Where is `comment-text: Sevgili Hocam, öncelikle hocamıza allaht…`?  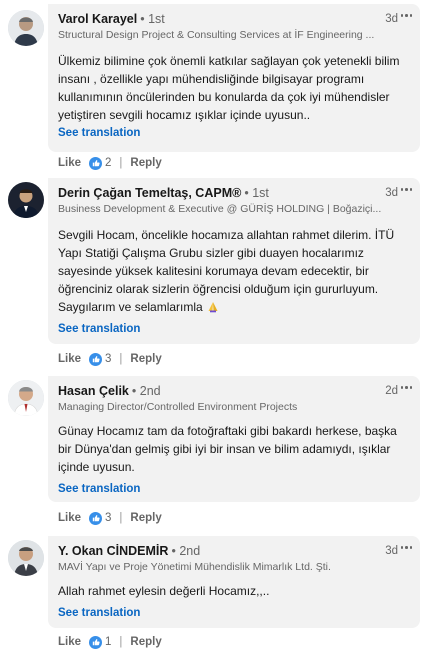
comment-text: Sevgili Hocam, öncelikle hocamıza allaht… is located at coordinates (234, 272).